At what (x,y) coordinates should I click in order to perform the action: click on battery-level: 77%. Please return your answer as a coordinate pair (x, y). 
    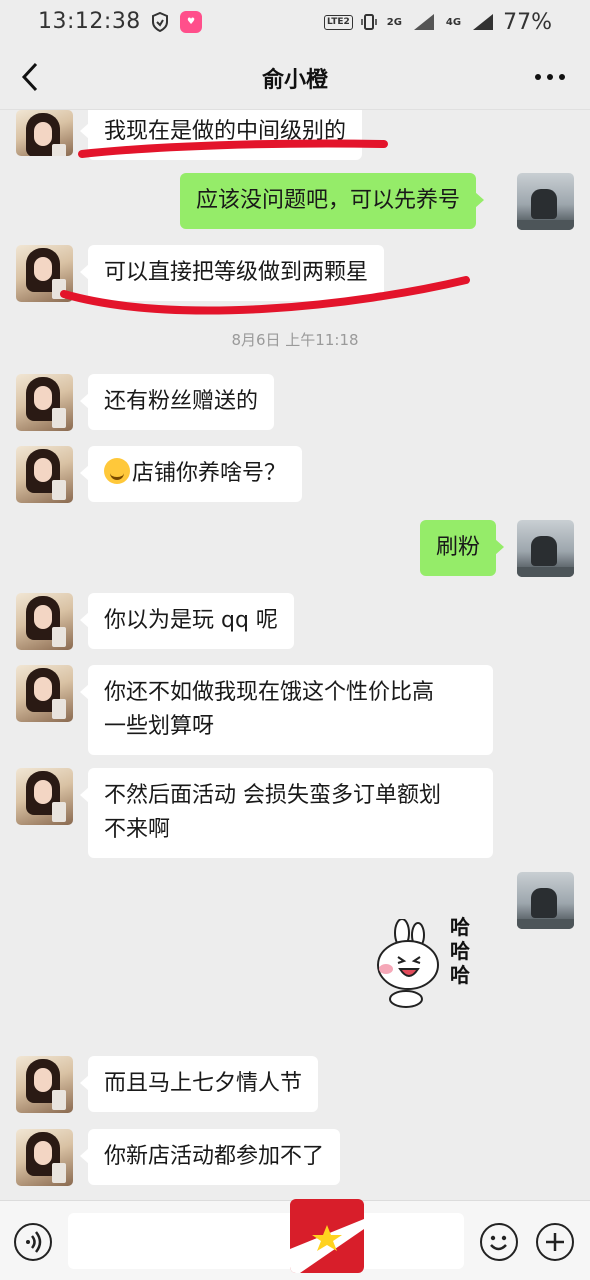
    Looking at the image, I should click on (527, 22).